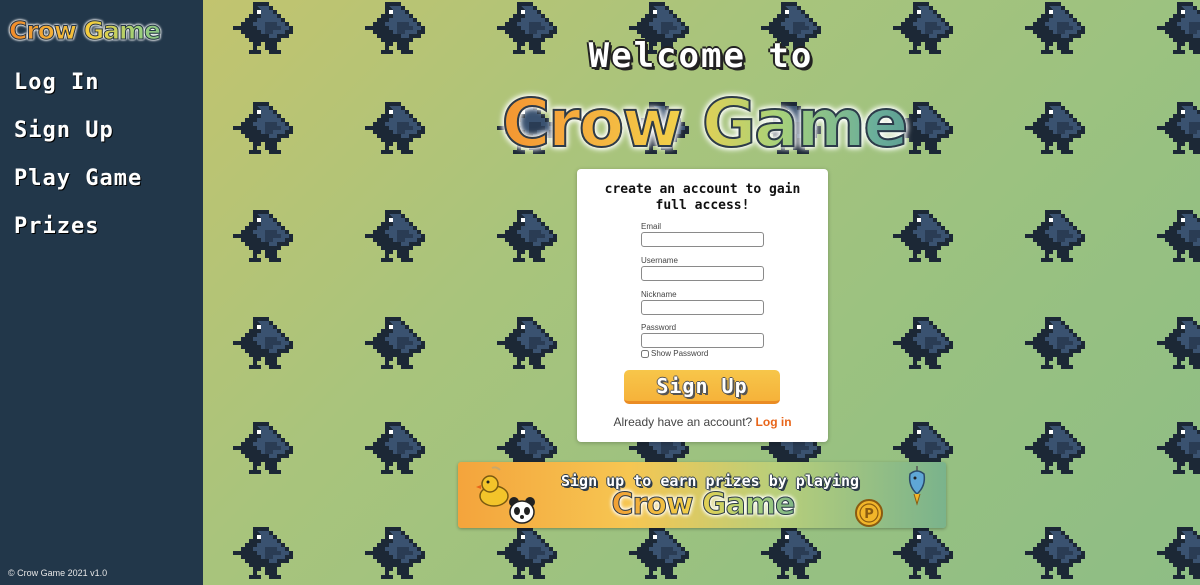 The height and width of the screenshot is (585, 1200). Describe the element at coordinates (78, 178) in the screenshot. I see `nav-play-game: Play Game` at that location.